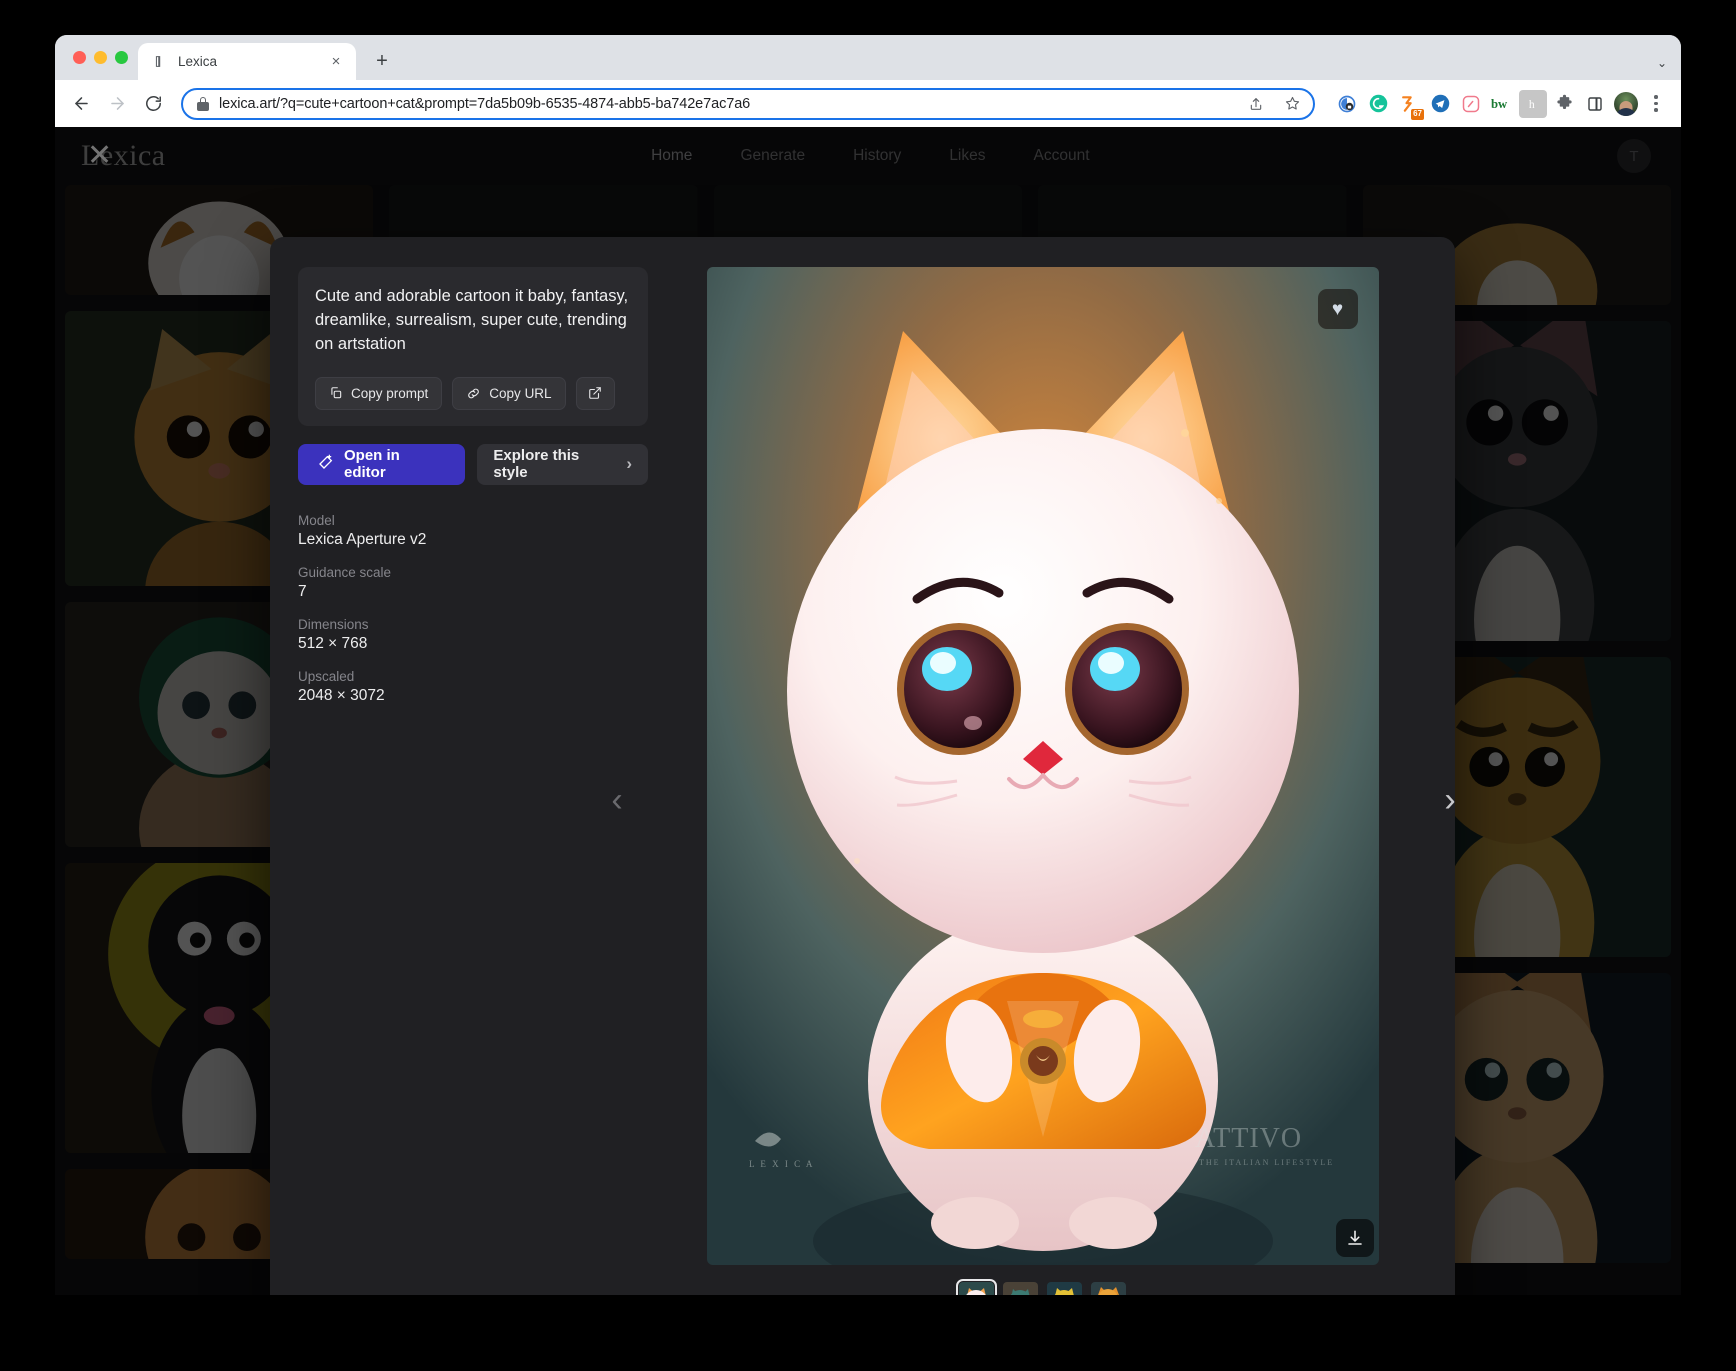 The image size is (1736, 1371). Describe the element at coordinates (372, 464) in the screenshot. I see `open-in-editor-label: Open in editor` at that location.